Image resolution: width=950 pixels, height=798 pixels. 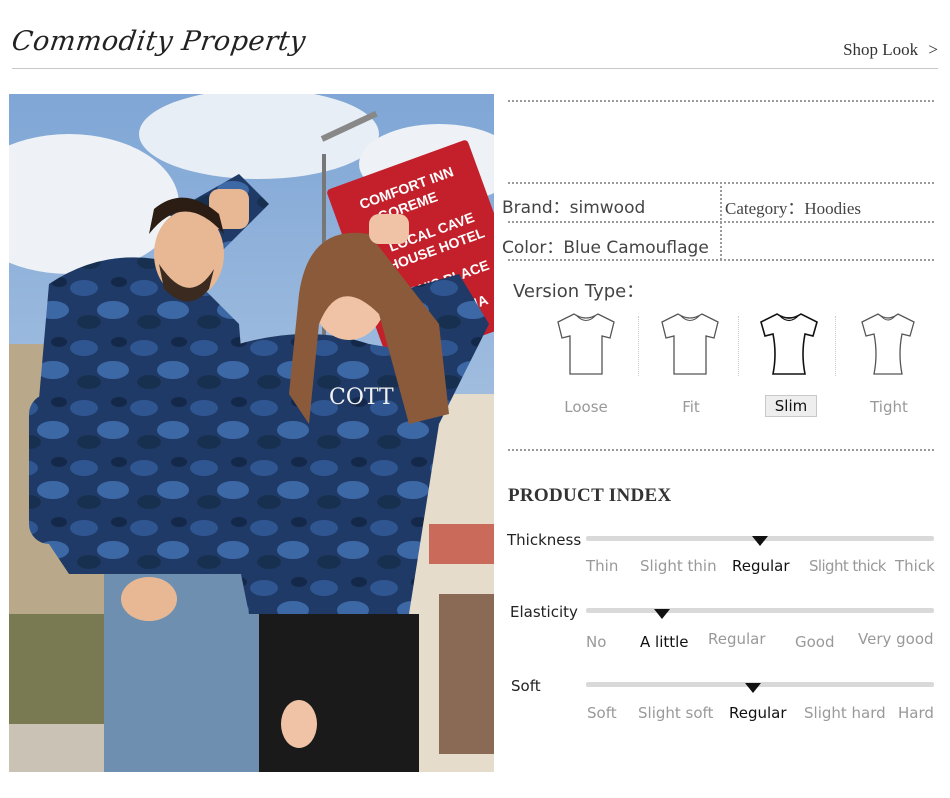 I want to click on product-index-title: PRODUCT INDEX, so click(x=590, y=495).